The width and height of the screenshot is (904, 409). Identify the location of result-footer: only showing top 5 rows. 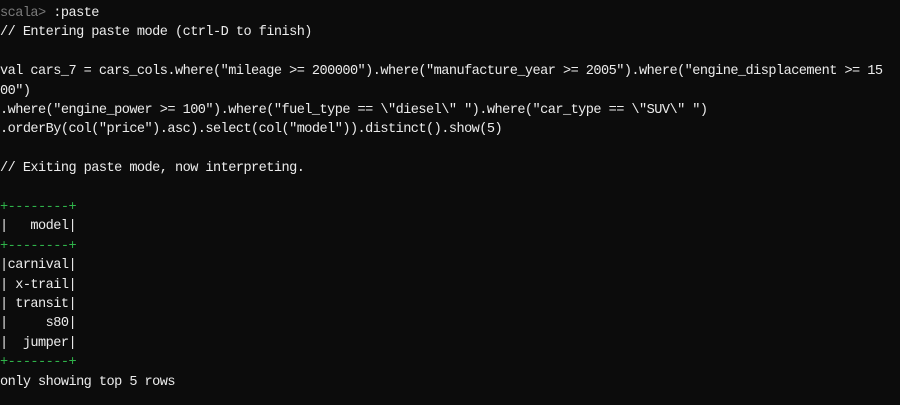
(88, 382).